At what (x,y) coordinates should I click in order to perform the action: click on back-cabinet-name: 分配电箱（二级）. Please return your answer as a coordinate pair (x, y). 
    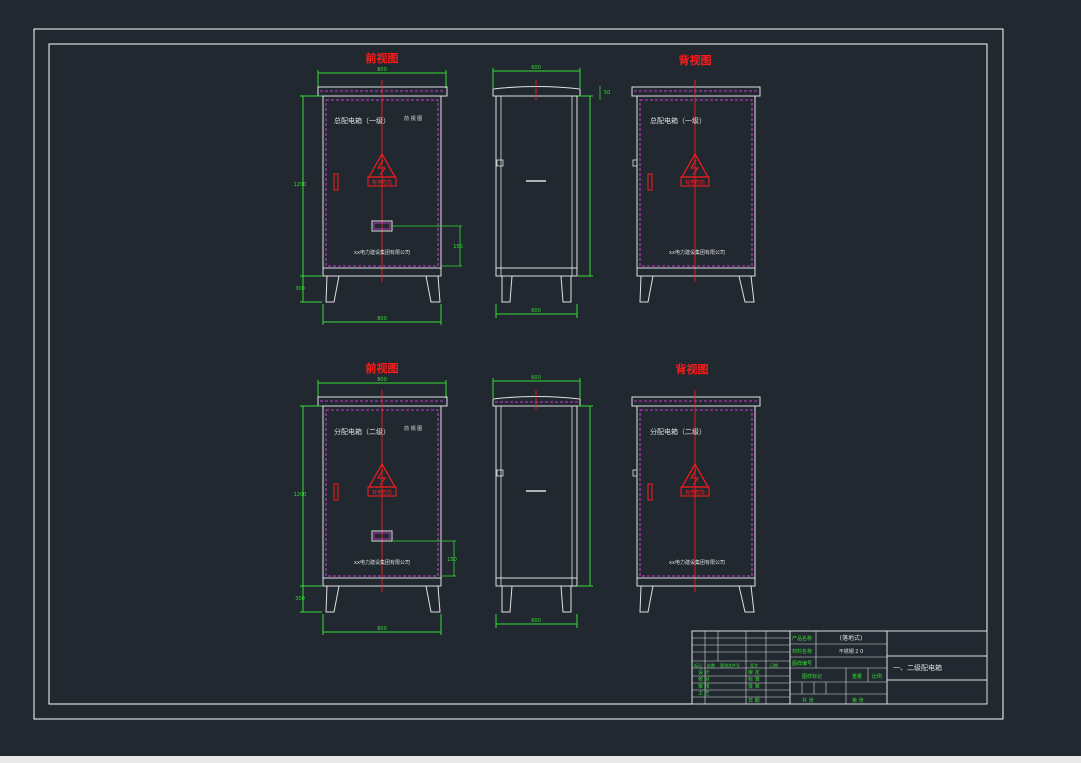
    Looking at the image, I should click on (678, 431).